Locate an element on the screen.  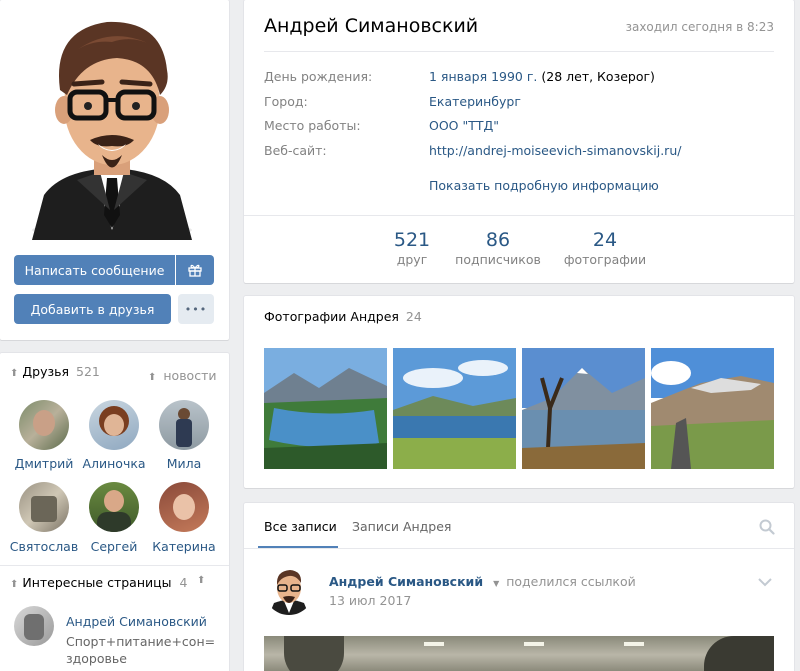
page-name: Андрей Симановский is located at coordinates (136, 621).